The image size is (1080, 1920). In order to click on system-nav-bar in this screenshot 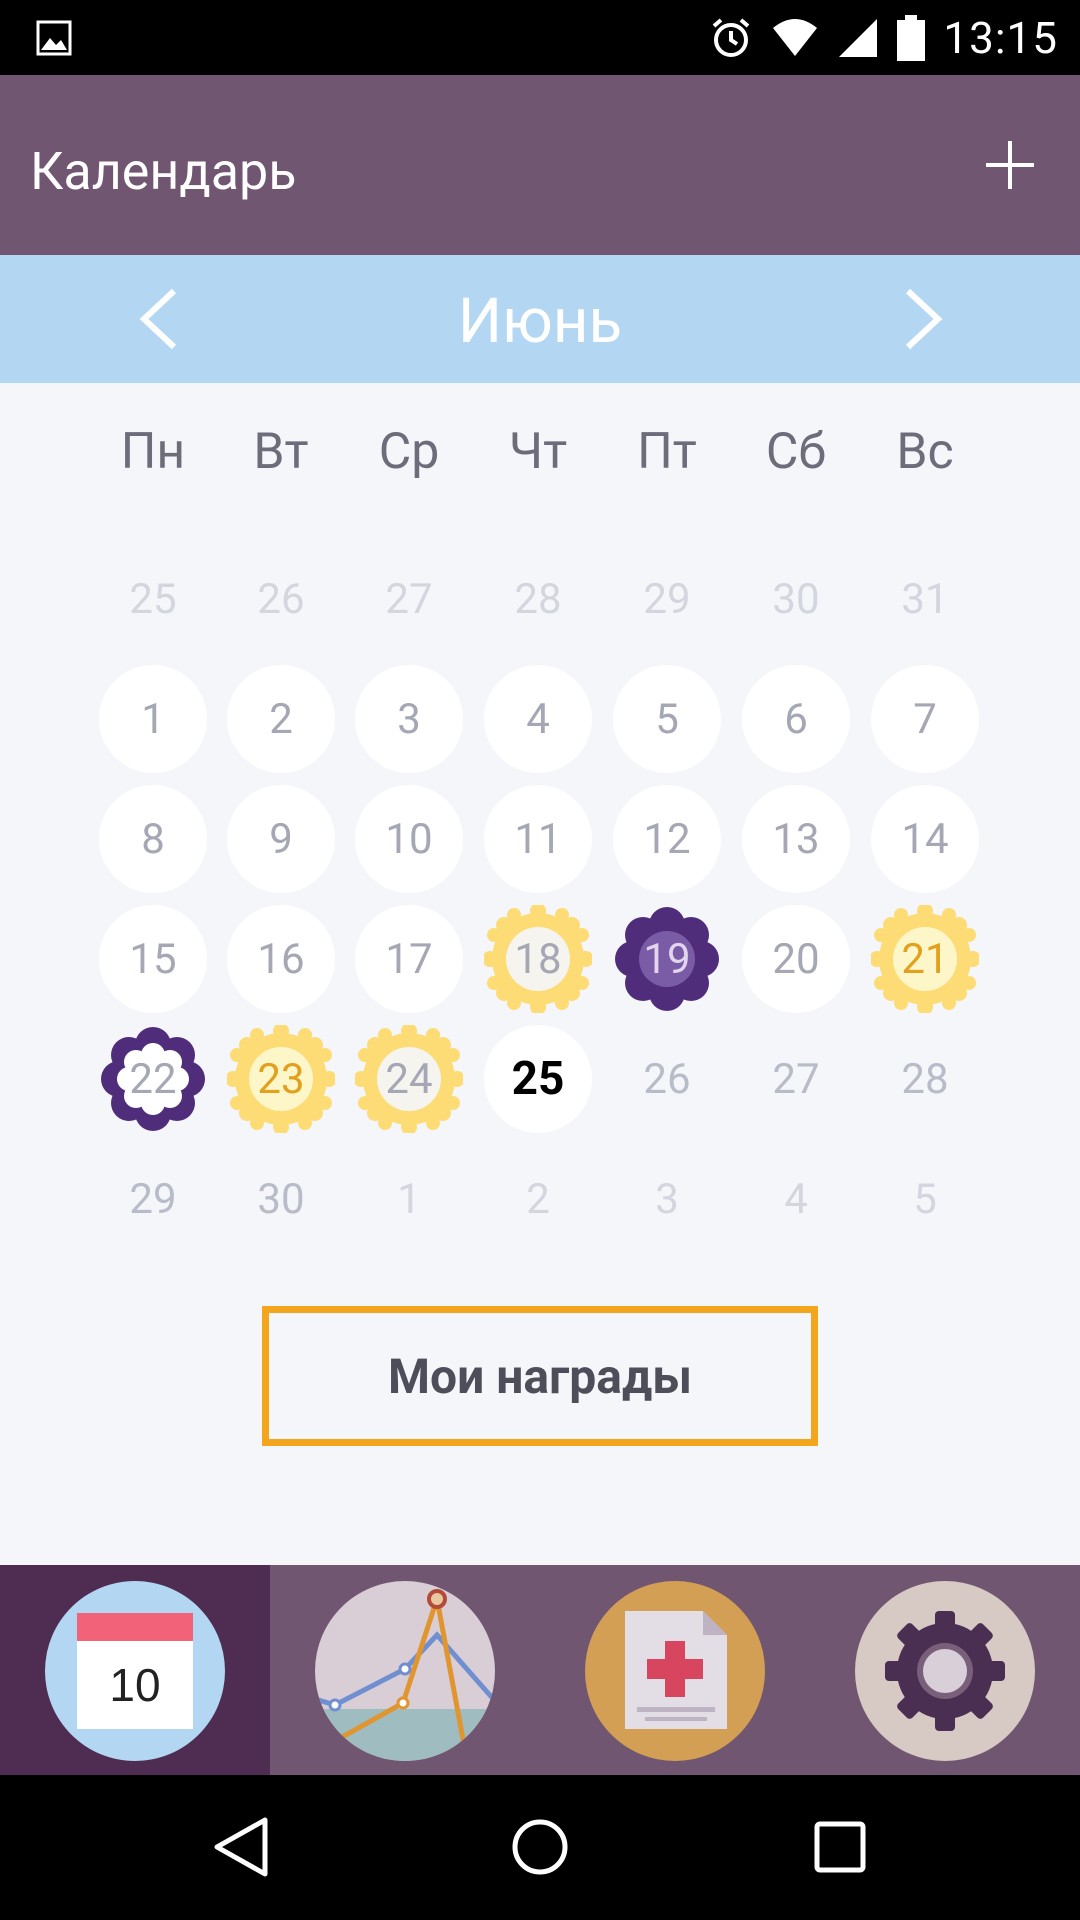, I will do `click(540, 1847)`.